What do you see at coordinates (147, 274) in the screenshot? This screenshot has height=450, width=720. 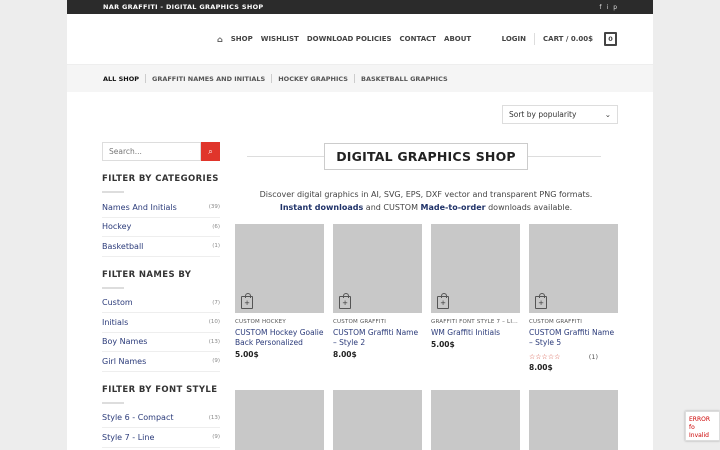 I see `widget-title: FILTER NAMES BY` at bounding box center [147, 274].